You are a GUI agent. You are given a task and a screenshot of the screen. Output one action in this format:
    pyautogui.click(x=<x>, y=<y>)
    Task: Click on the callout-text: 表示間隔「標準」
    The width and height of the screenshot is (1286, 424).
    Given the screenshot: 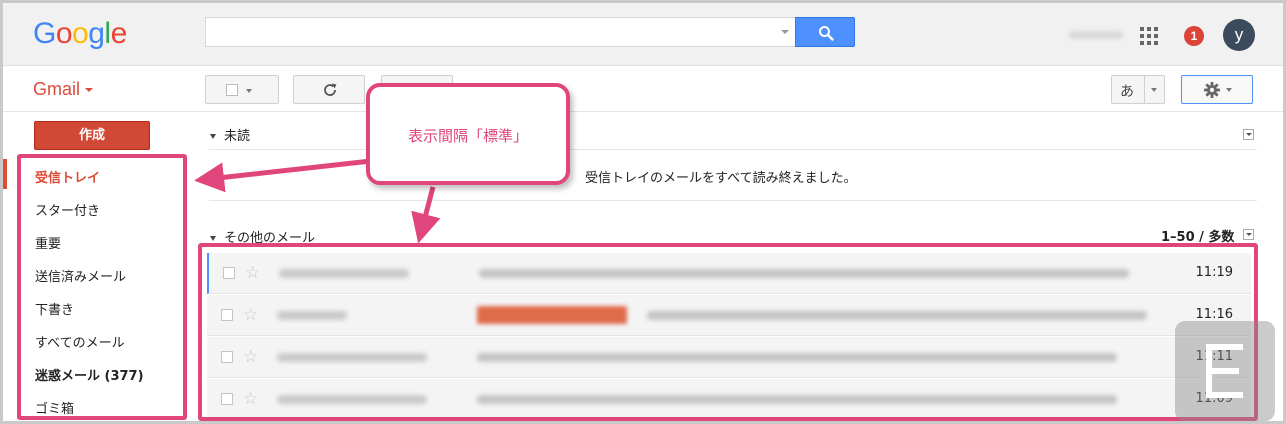 What is the action you would take?
    pyautogui.click(x=467, y=136)
    